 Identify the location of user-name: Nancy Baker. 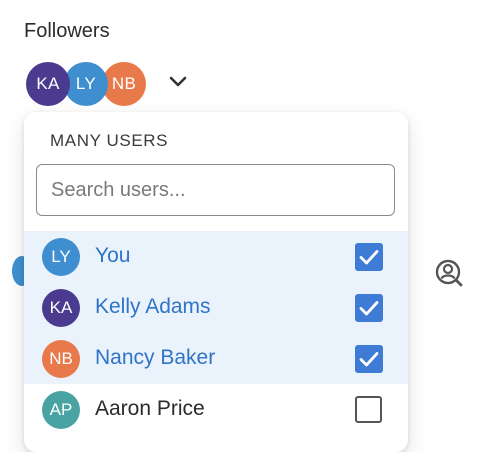
(155, 357).